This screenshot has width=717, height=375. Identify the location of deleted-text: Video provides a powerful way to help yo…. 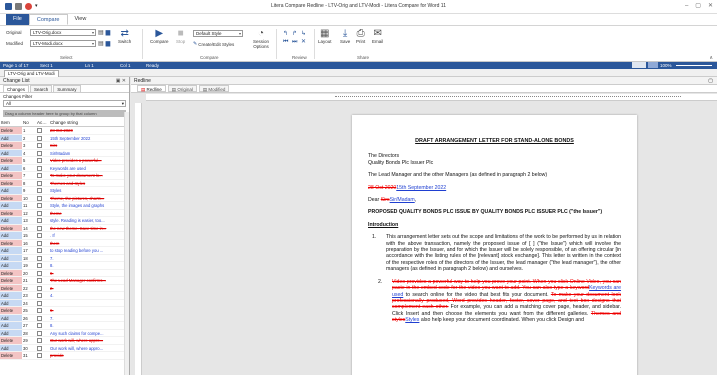
(506, 285).